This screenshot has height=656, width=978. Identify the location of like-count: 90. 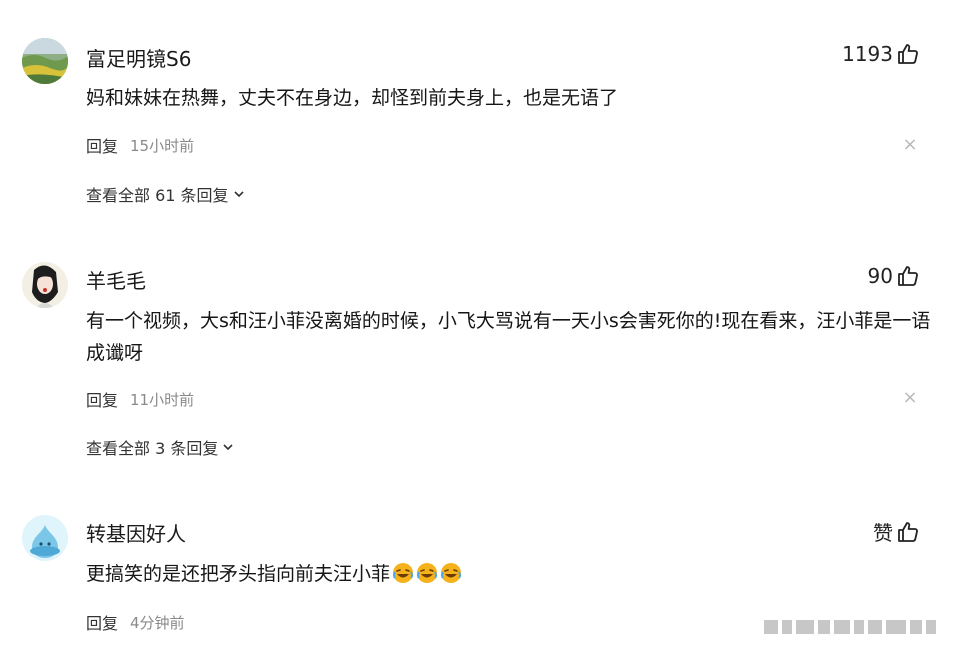
(880, 276).